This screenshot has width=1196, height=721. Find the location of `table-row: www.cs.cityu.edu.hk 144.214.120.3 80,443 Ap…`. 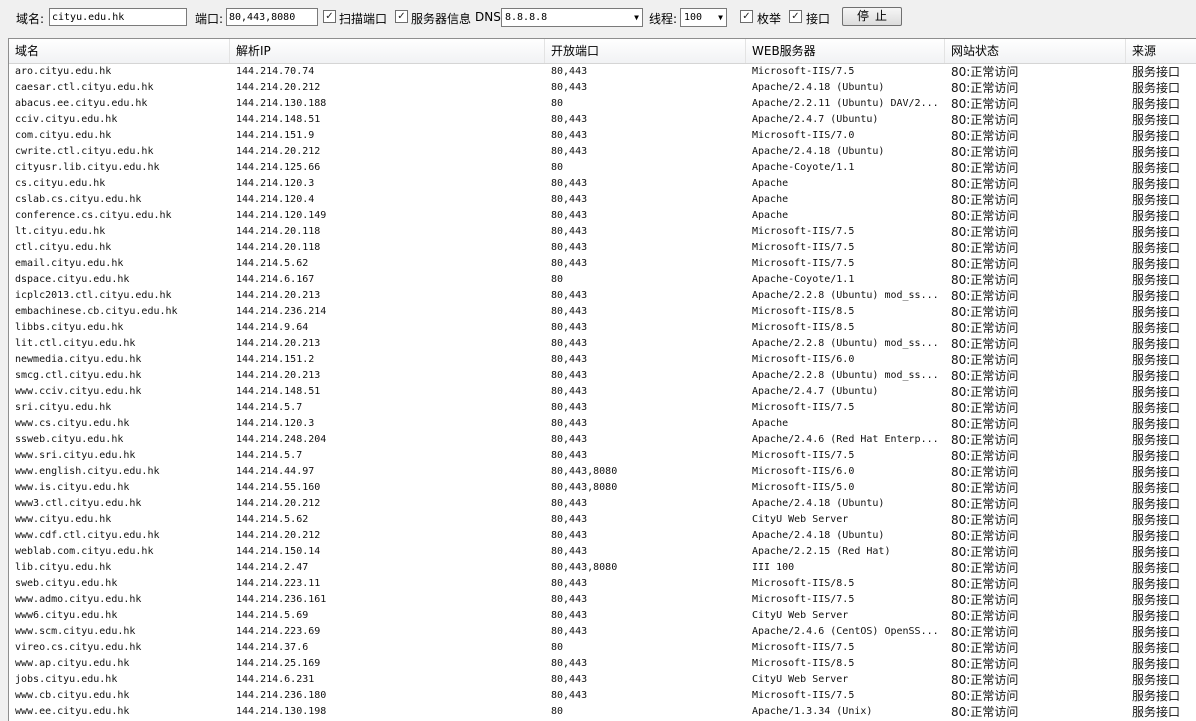

table-row: www.cs.cityu.edu.hk 144.214.120.3 80,443 Ap… is located at coordinates (602, 424).